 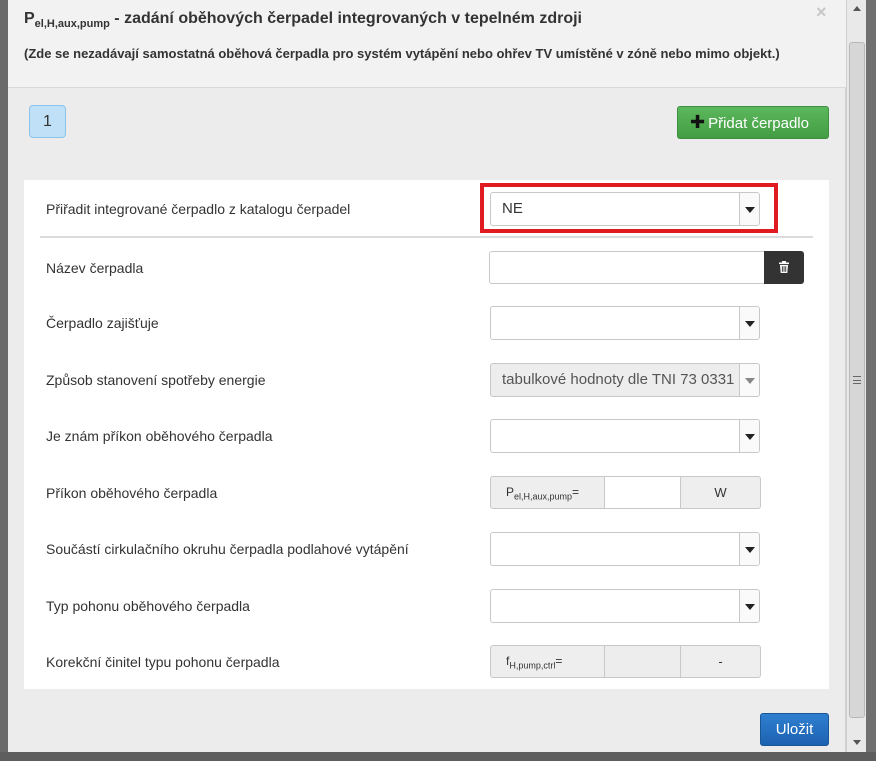 What do you see at coordinates (148, 606) in the screenshot?
I see `drive-type-label: Typ pohonu oběhového čerpadla` at bounding box center [148, 606].